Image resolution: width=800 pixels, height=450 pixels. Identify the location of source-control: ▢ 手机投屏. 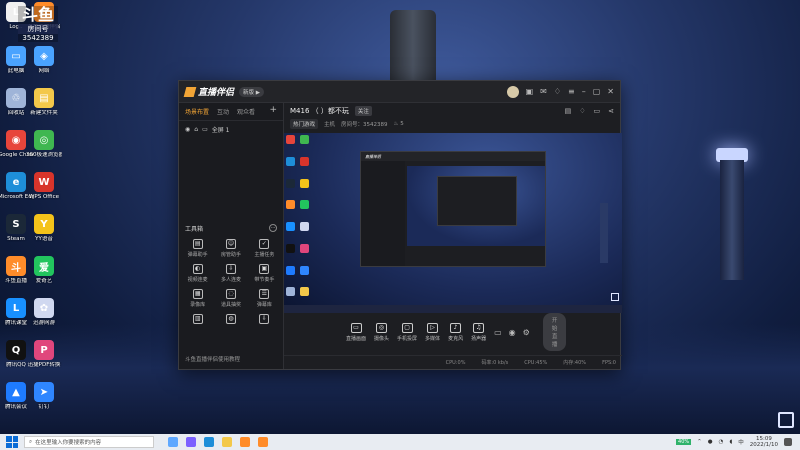
(407, 332).